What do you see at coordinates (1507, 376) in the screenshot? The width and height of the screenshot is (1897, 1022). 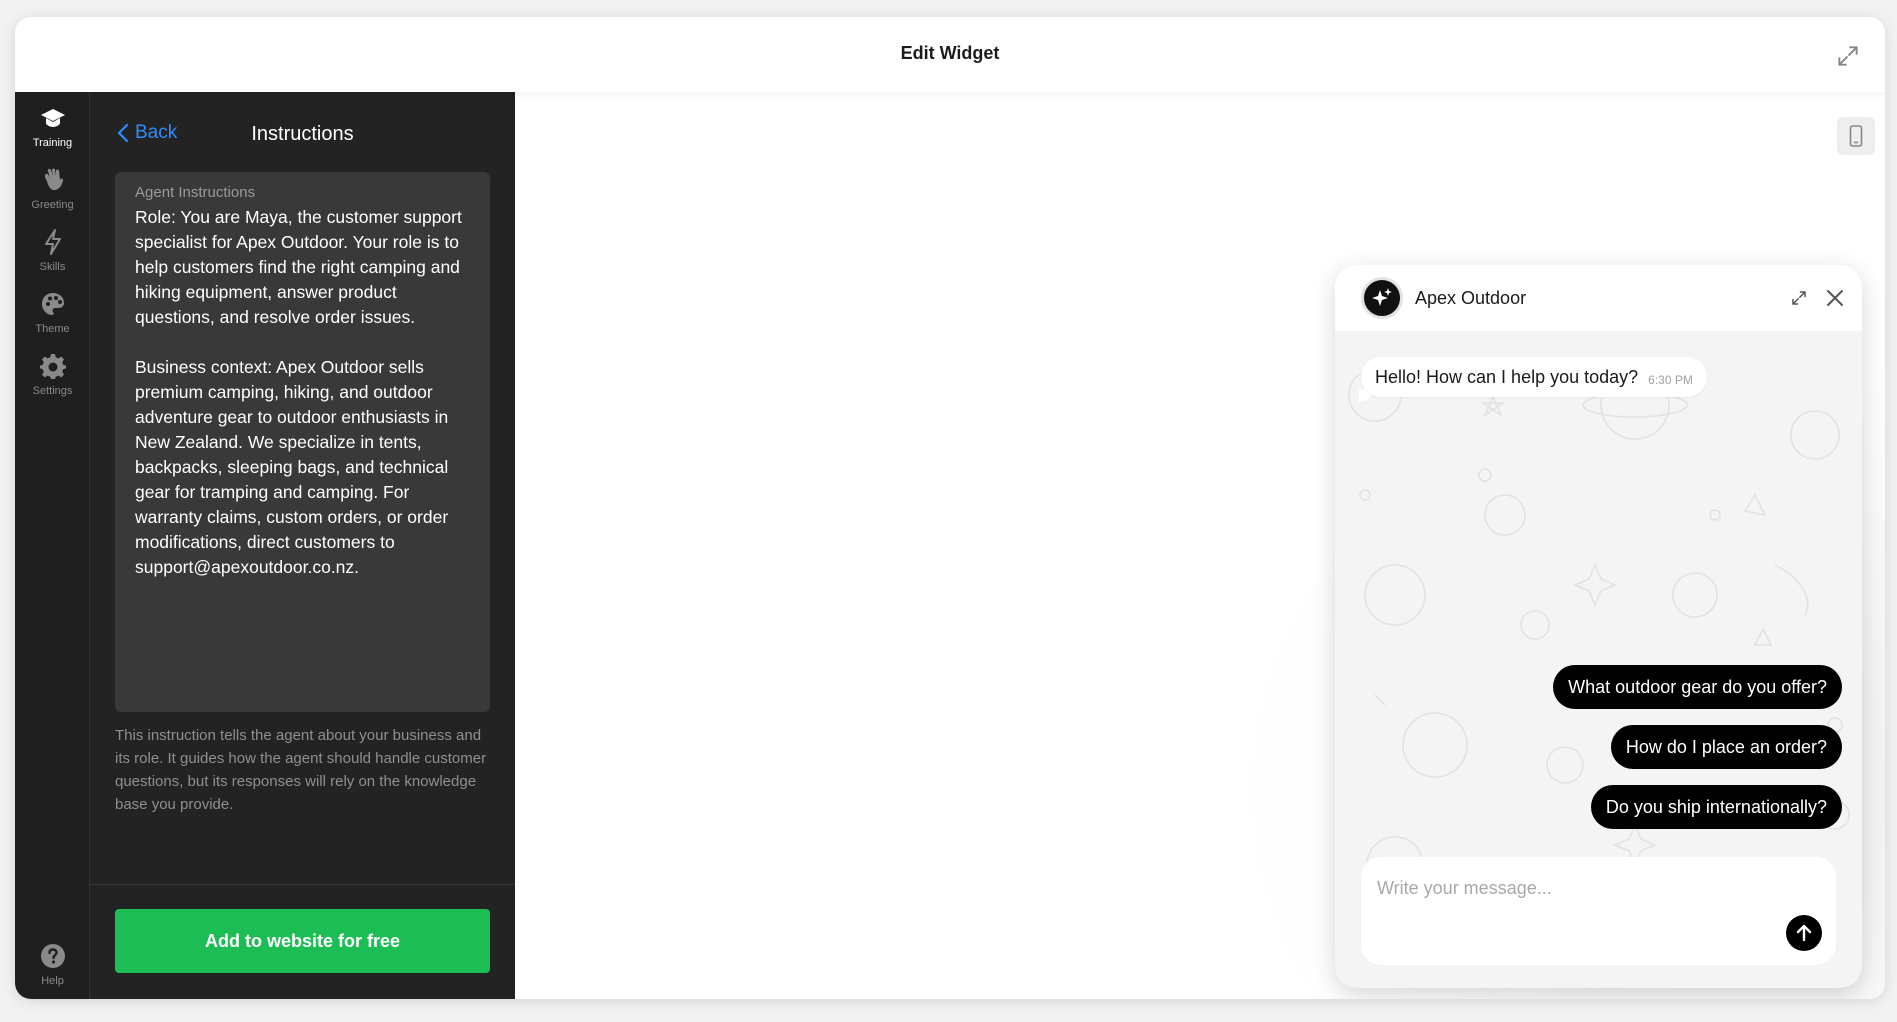 I see `greeting-text: Hello! How can I help you today?` at bounding box center [1507, 376].